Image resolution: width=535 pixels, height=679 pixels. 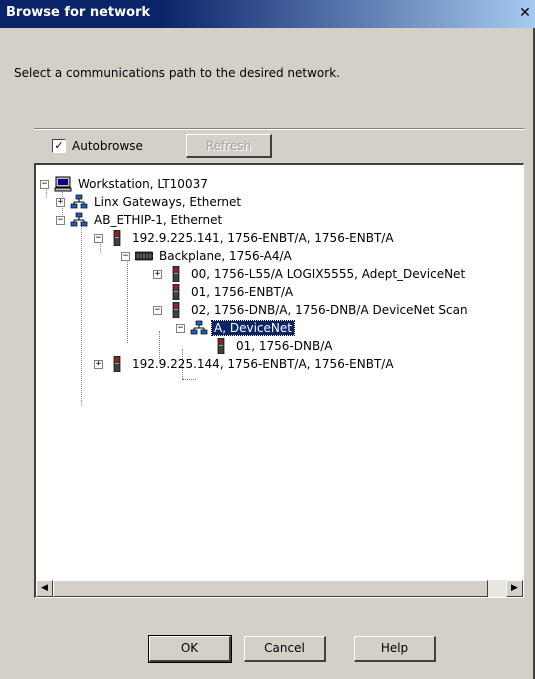 What do you see at coordinates (284, 346) in the screenshot?
I see `tree-node-label: 01, 1756-DNB/A` at bounding box center [284, 346].